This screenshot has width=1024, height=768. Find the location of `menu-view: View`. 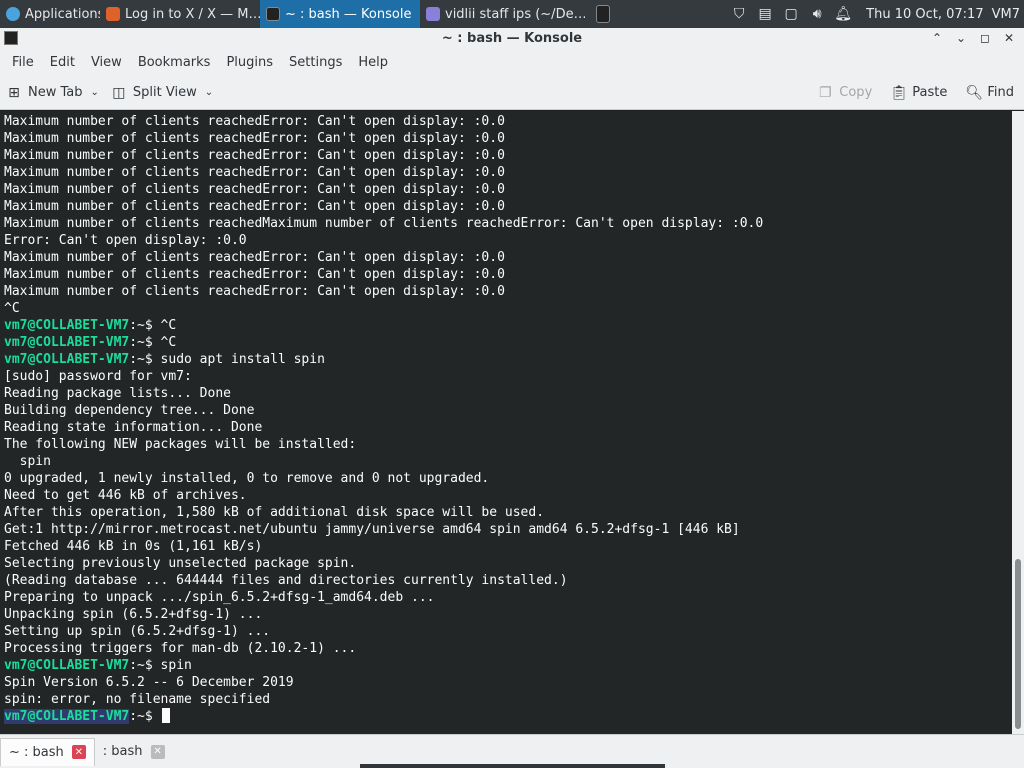

menu-view: View is located at coordinates (106, 62).